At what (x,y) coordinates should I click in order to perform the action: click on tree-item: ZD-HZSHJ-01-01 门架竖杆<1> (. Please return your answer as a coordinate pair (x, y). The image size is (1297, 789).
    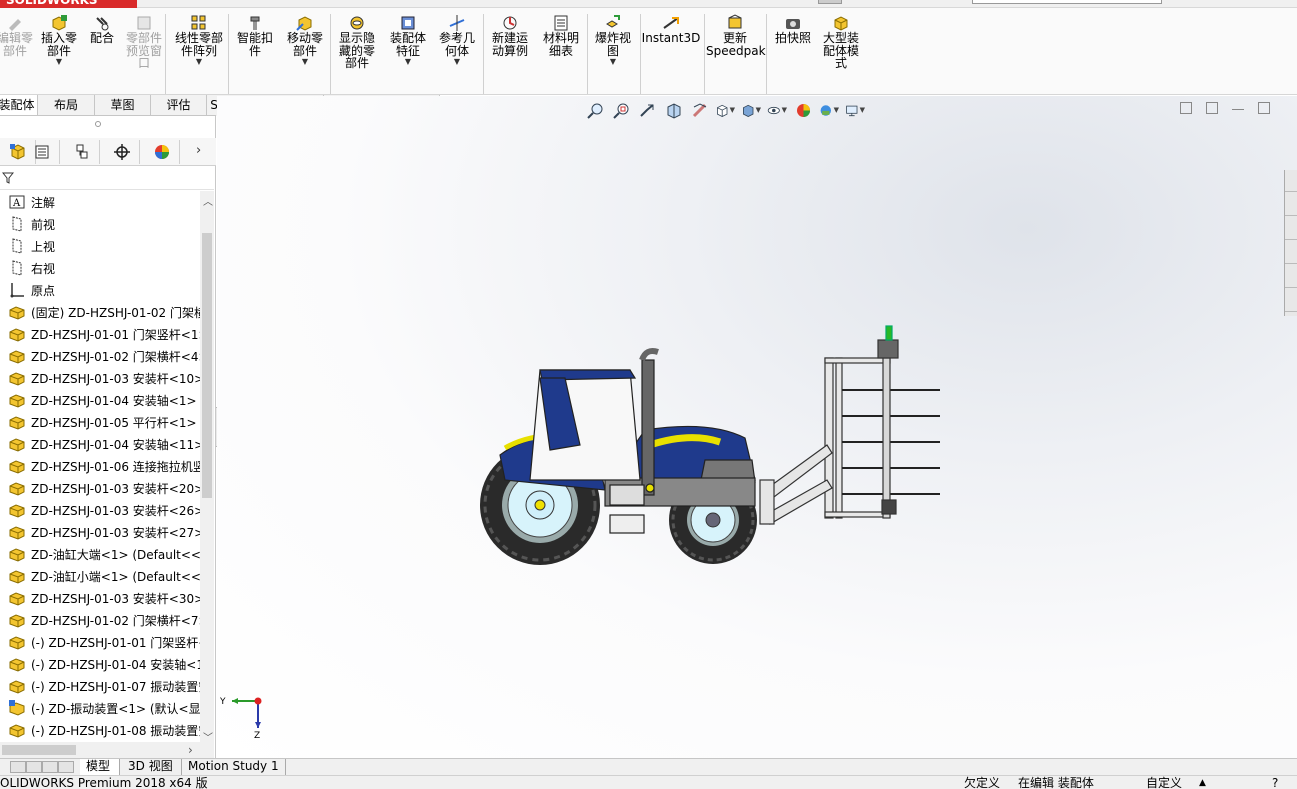
    Looking at the image, I should click on (100, 334).